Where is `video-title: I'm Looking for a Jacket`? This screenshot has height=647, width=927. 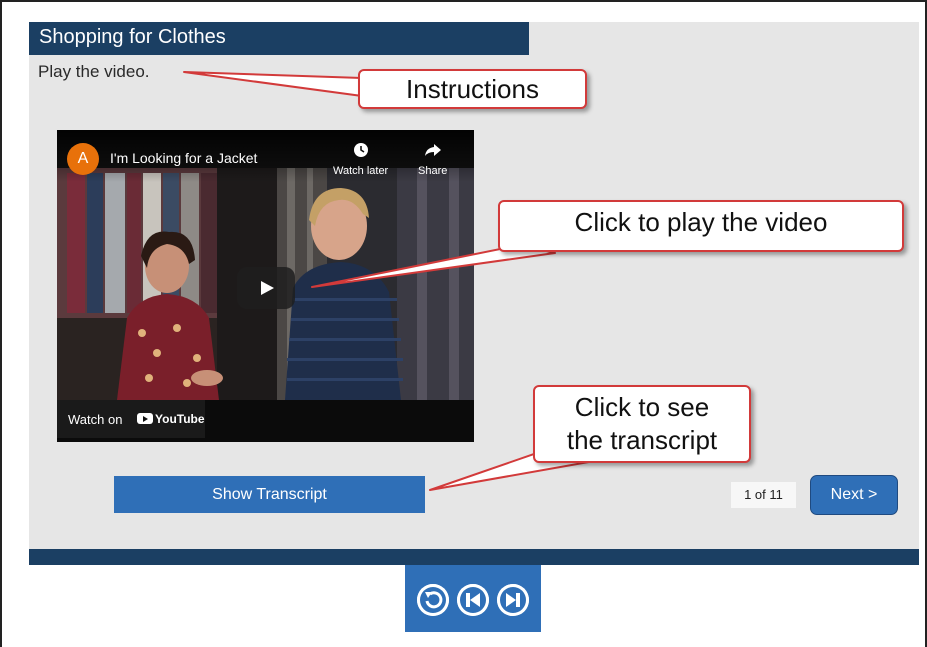
video-title: I'm Looking for a Jacket is located at coordinates (183, 158).